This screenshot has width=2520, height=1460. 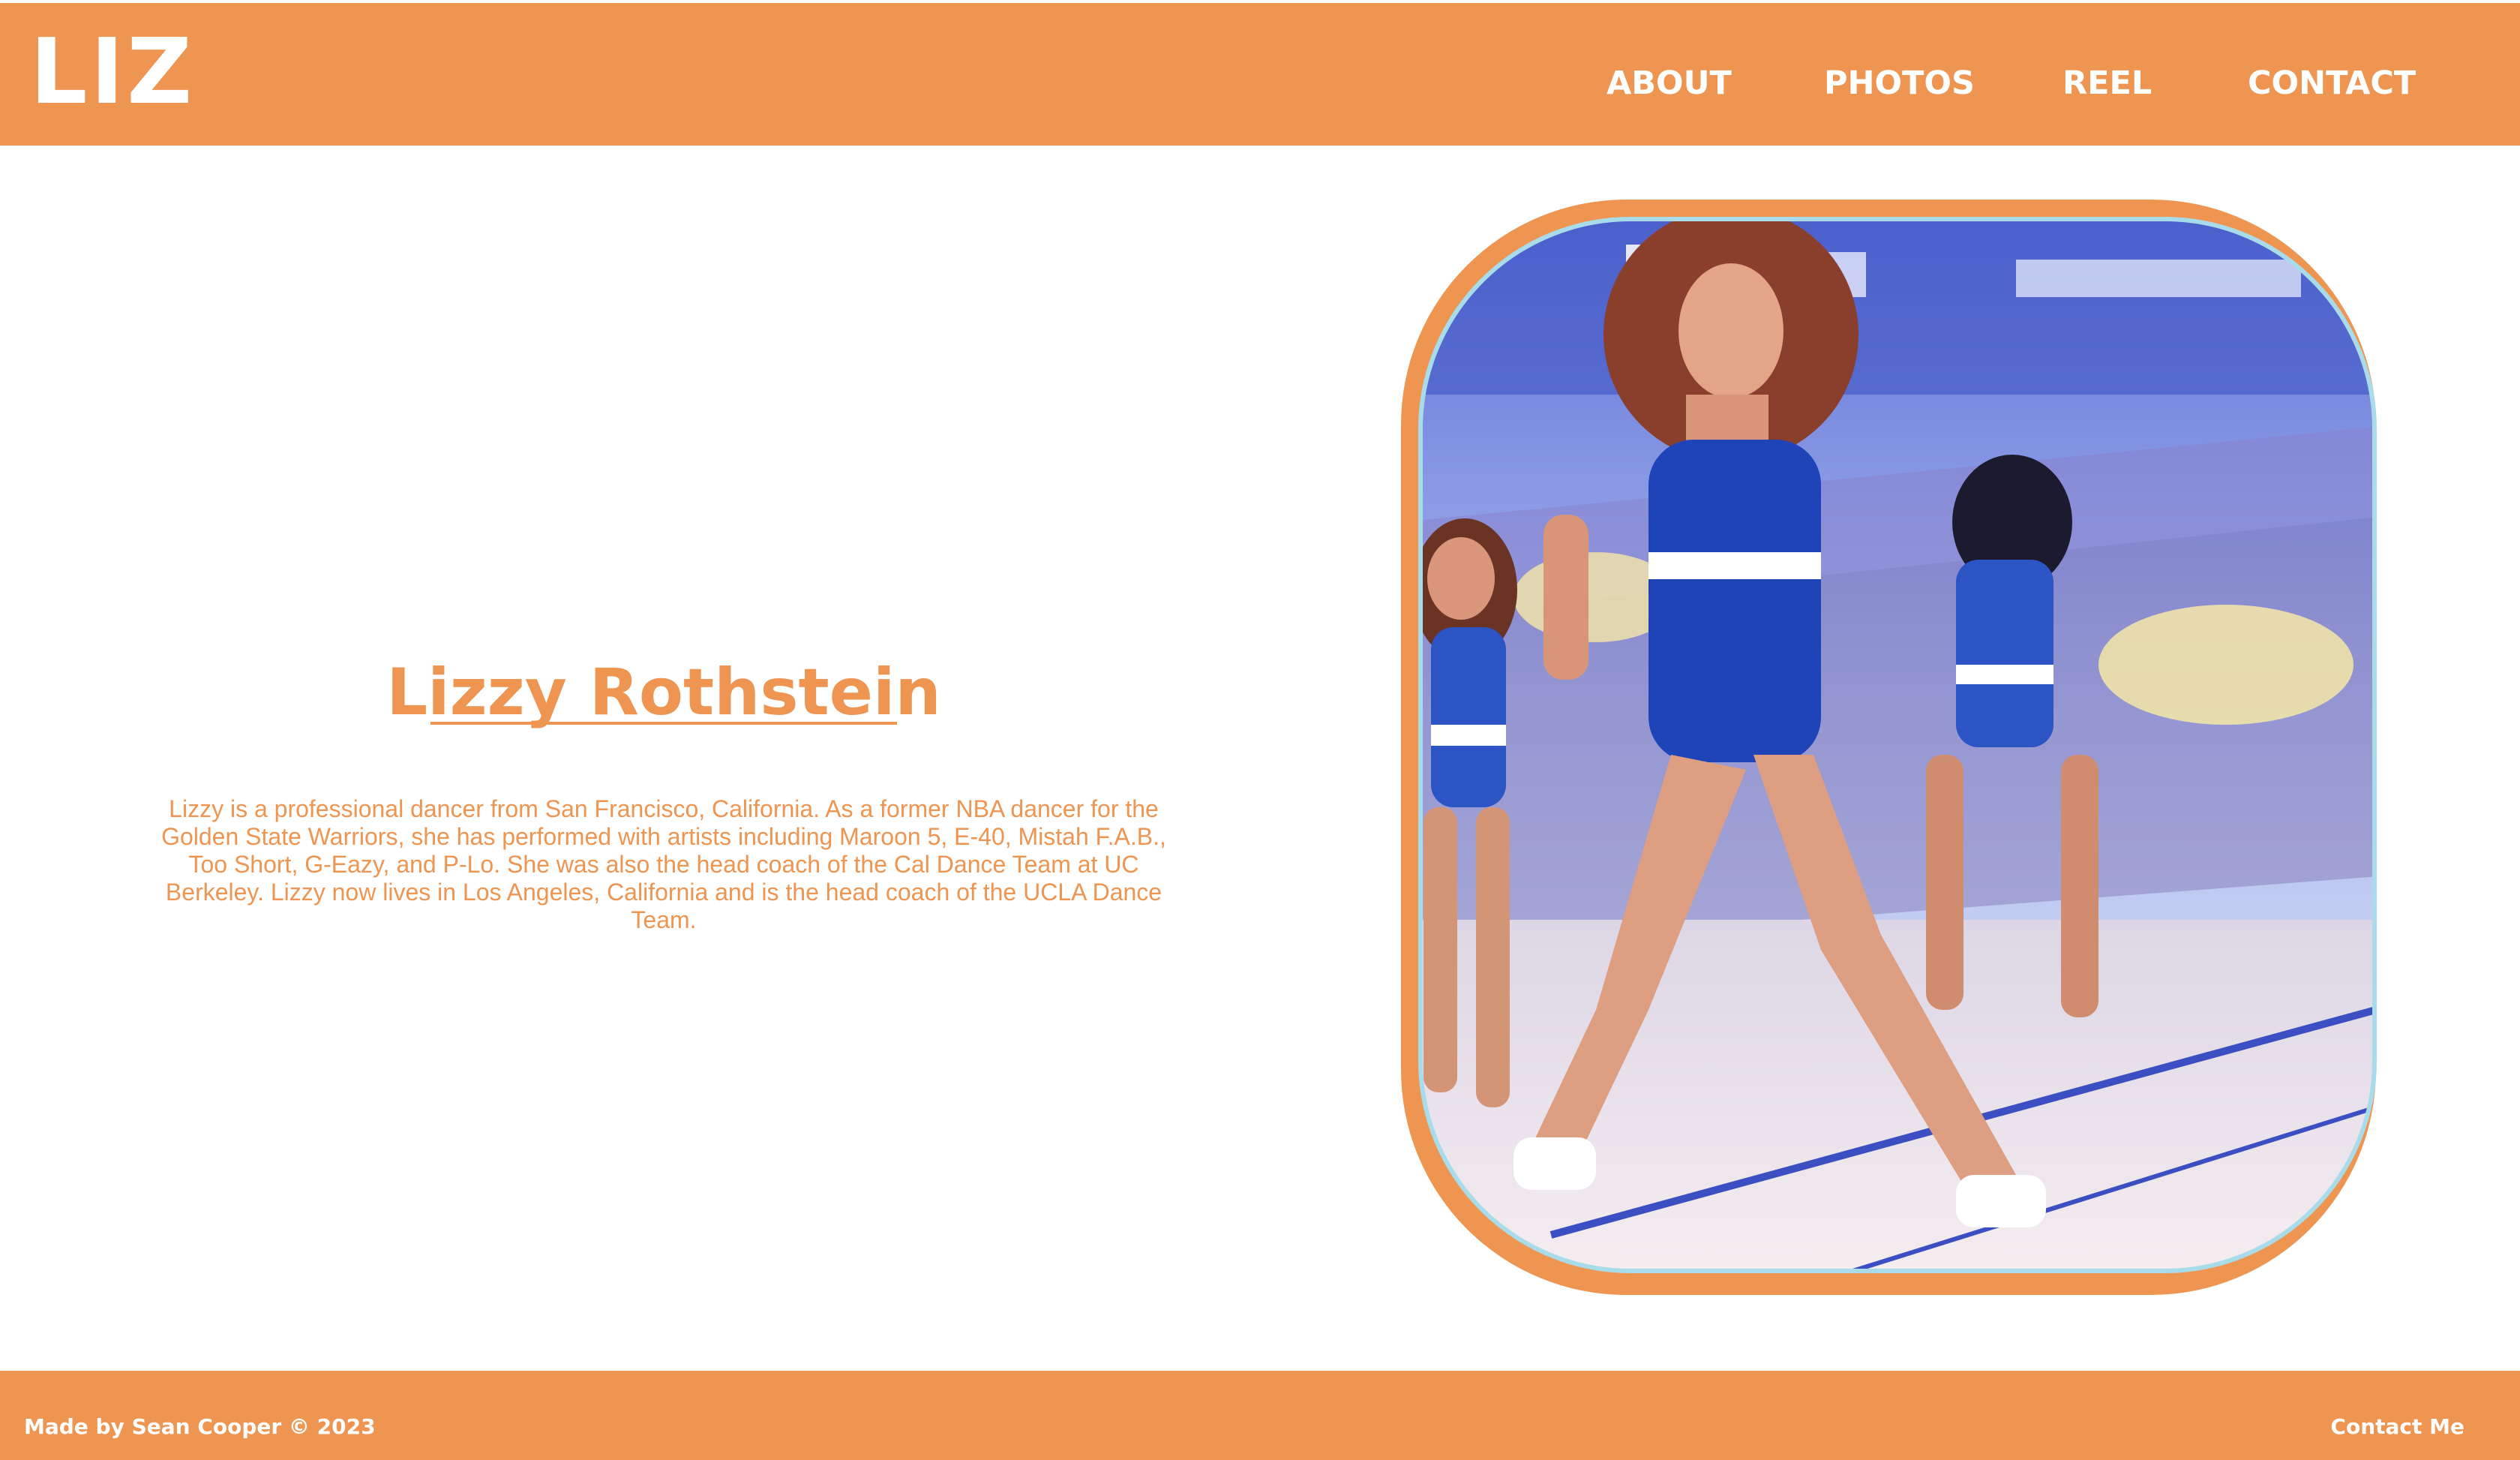 What do you see at coordinates (2107, 83) in the screenshot?
I see `nav-reel: REEL` at bounding box center [2107, 83].